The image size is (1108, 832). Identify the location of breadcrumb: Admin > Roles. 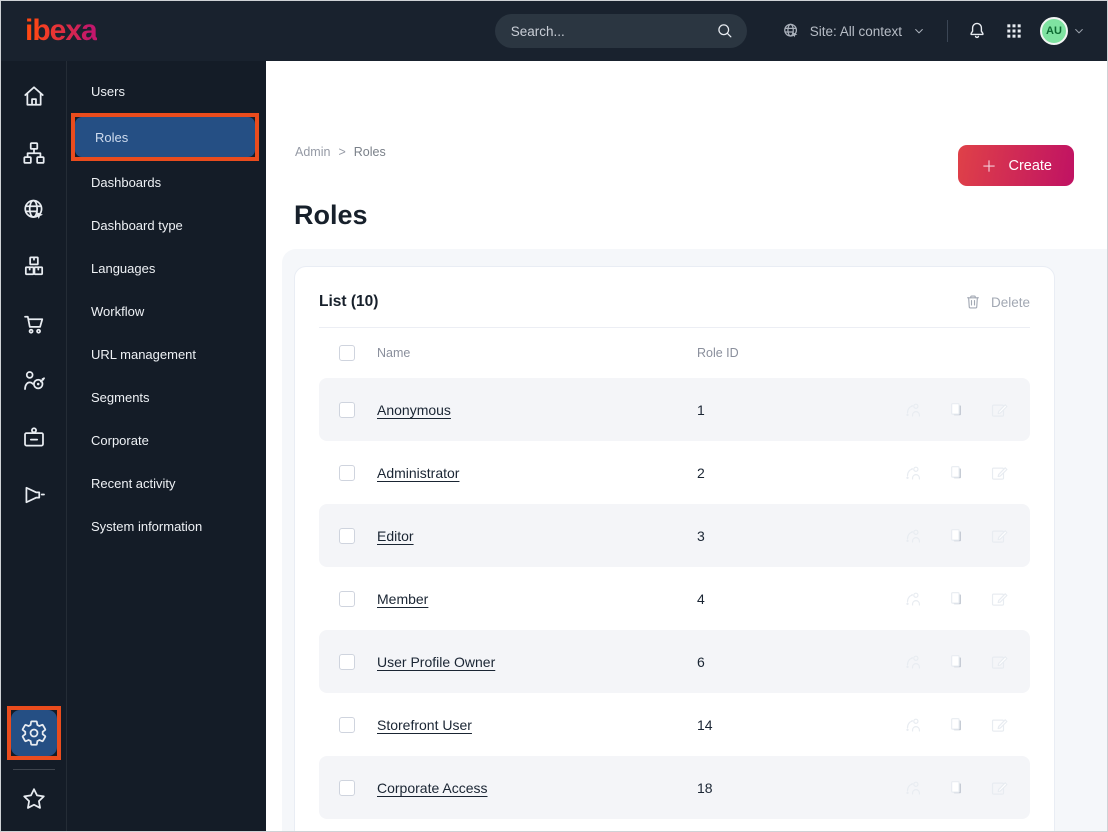
(340, 152).